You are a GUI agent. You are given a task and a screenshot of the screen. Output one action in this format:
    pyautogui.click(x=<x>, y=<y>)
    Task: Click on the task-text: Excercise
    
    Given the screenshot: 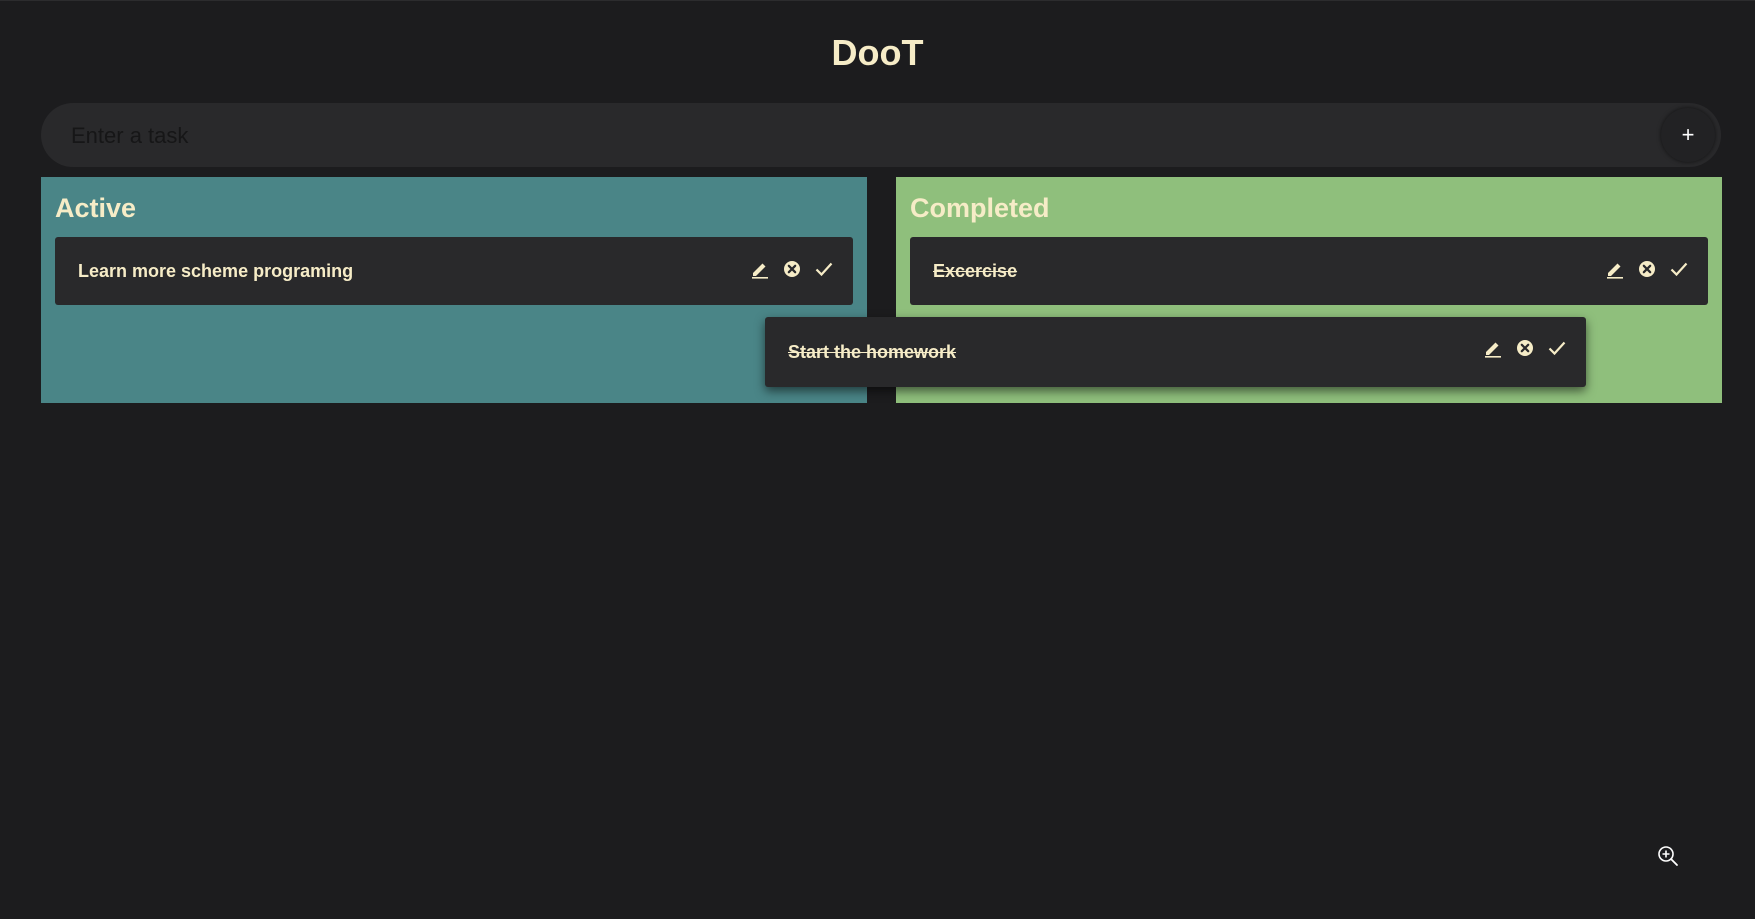 What is the action you would take?
    pyautogui.click(x=975, y=271)
    